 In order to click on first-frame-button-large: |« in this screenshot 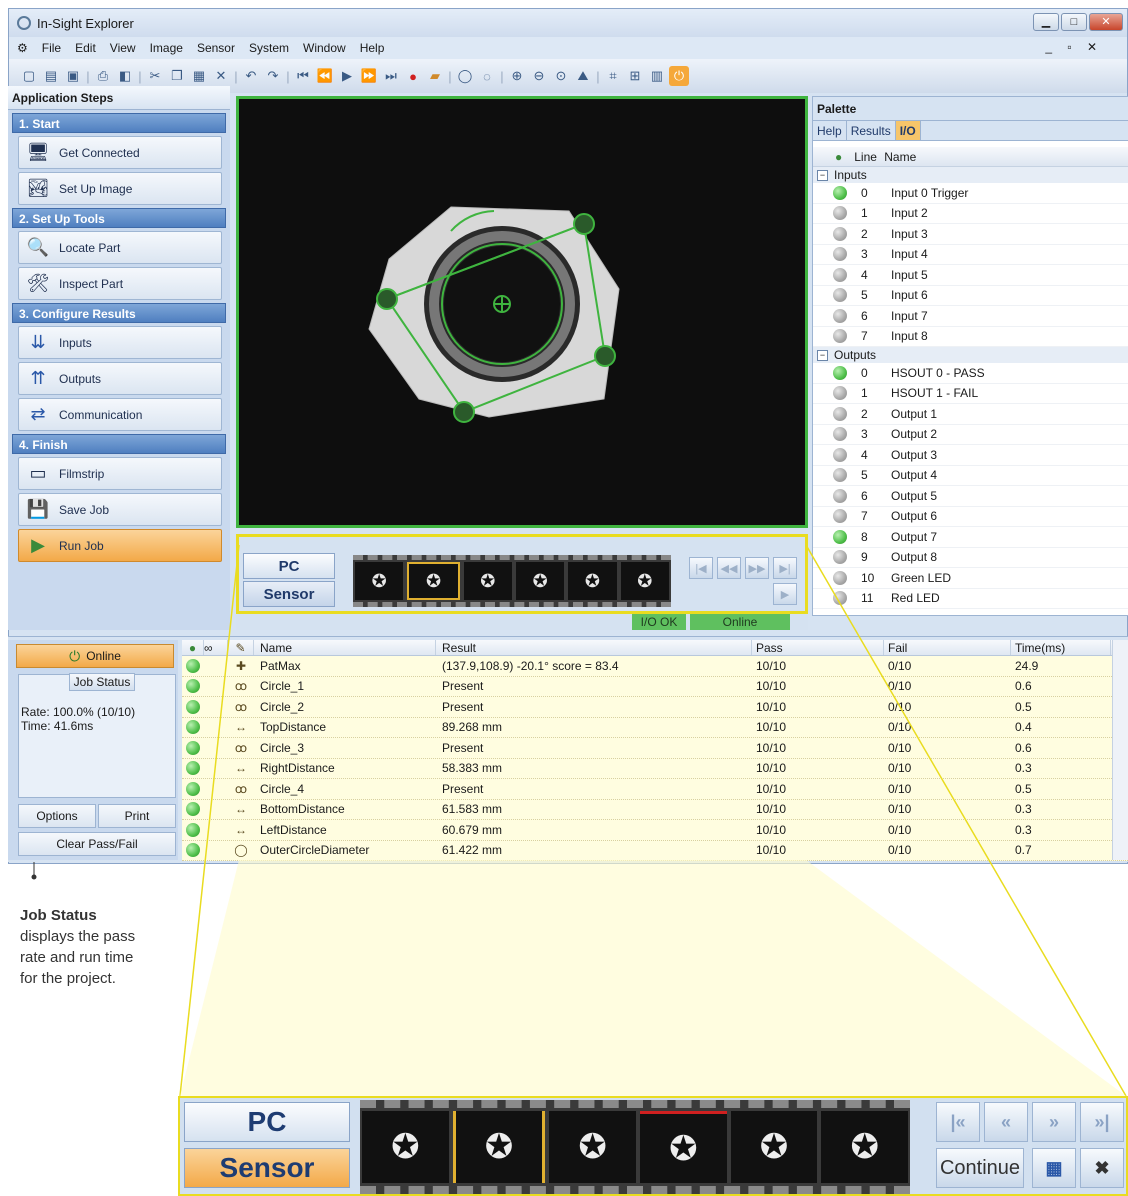, I will do `click(958, 1122)`.